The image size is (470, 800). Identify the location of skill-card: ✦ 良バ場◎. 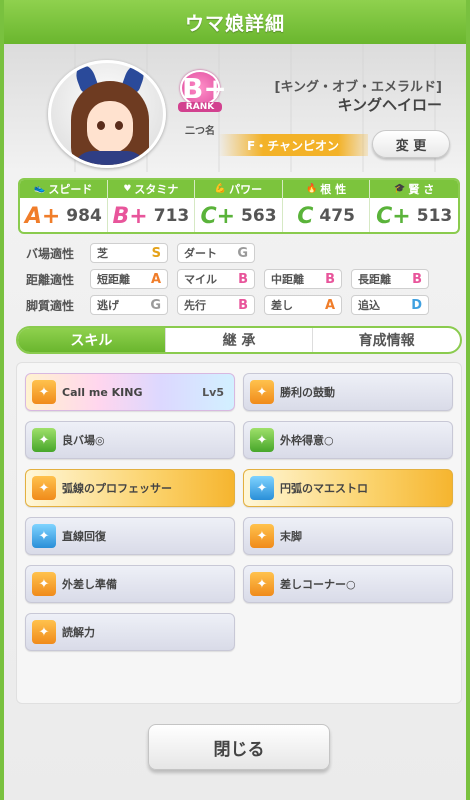
(130, 440).